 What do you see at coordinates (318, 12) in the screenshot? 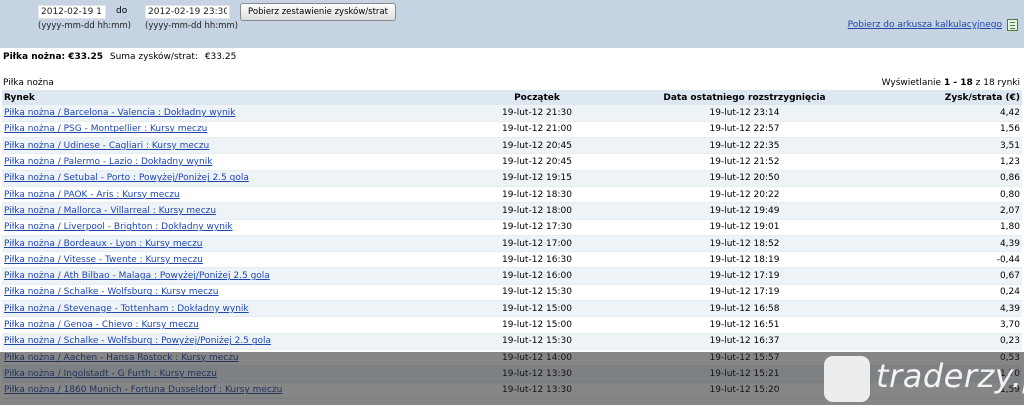
I see `fetch-profit-loss-button: Pobierz zestawienie zysków/strat` at bounding box center [318, 12].